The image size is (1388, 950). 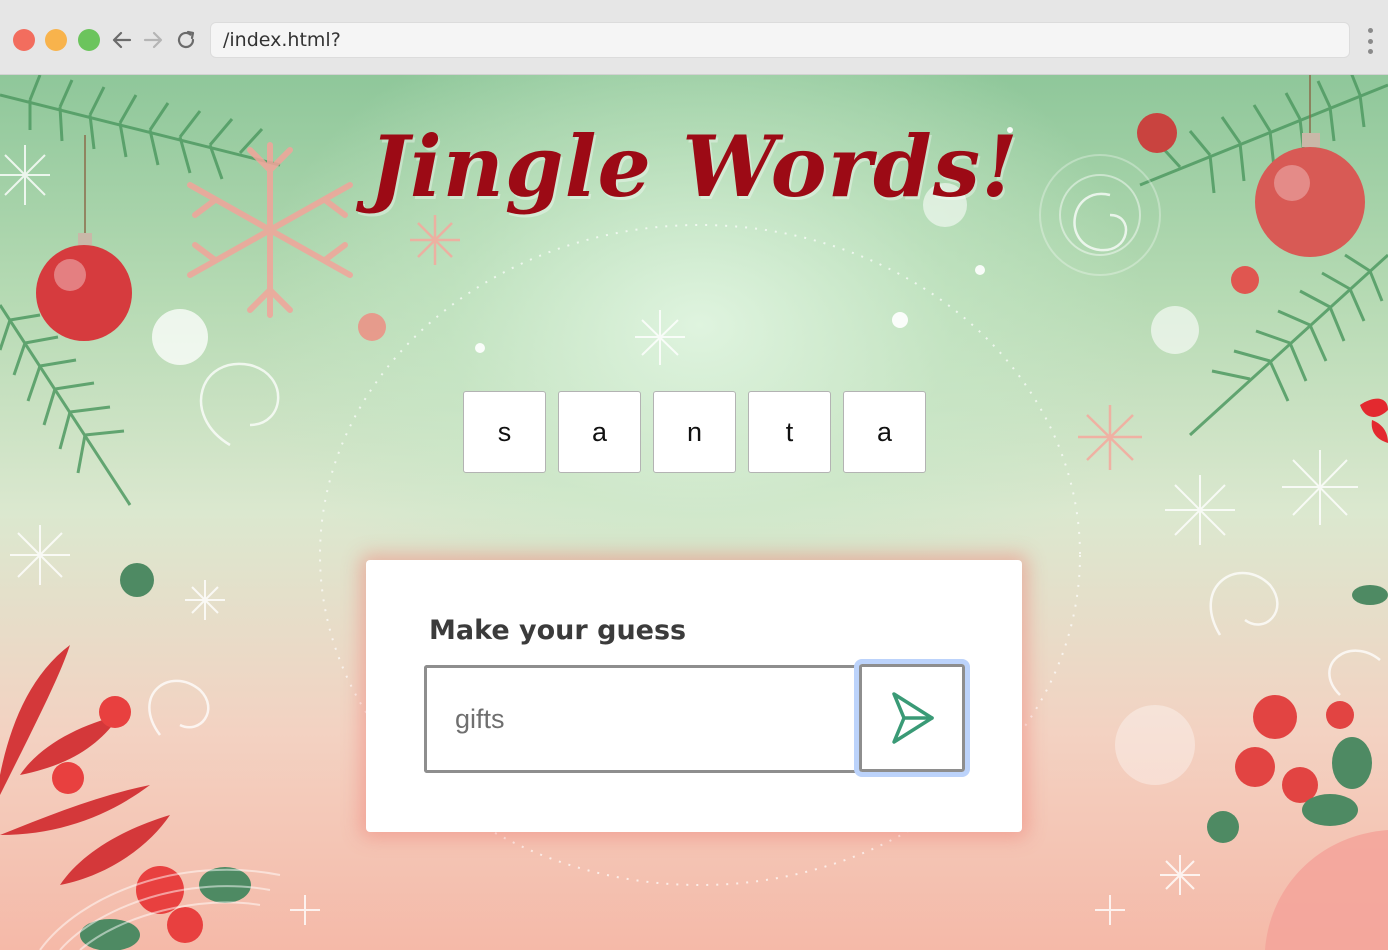 What do you see at coordinates (642, 719) in the screenshot?
I see `guess-input` at bounding box center [642, 719].